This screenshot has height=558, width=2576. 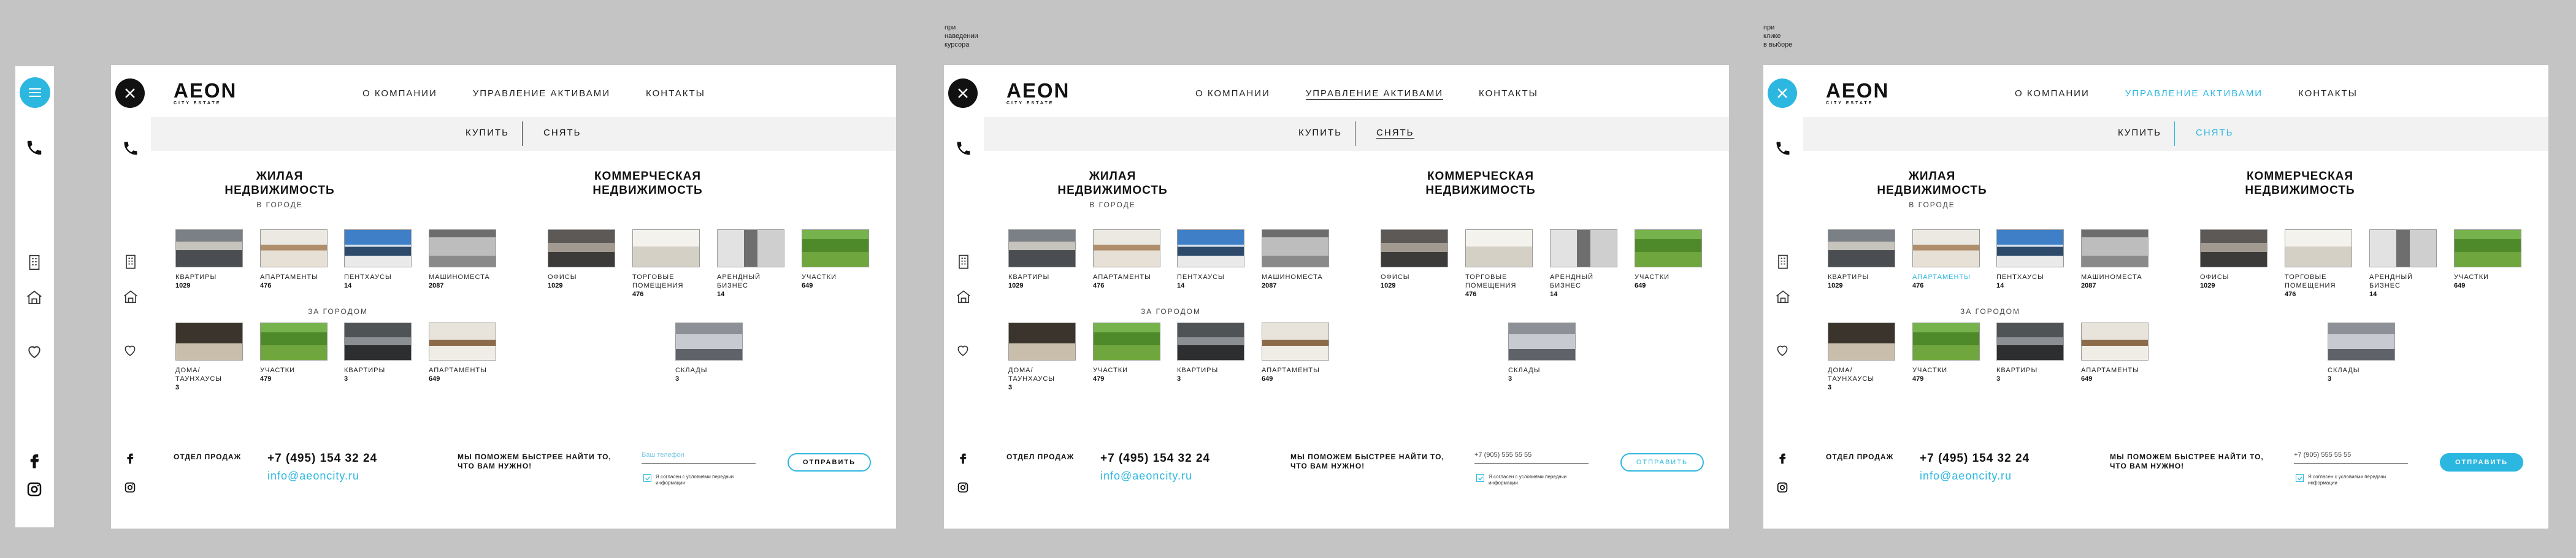 I want to click on nav-contacts: КОНТАКТЫ, so click(x=2328, y=94).